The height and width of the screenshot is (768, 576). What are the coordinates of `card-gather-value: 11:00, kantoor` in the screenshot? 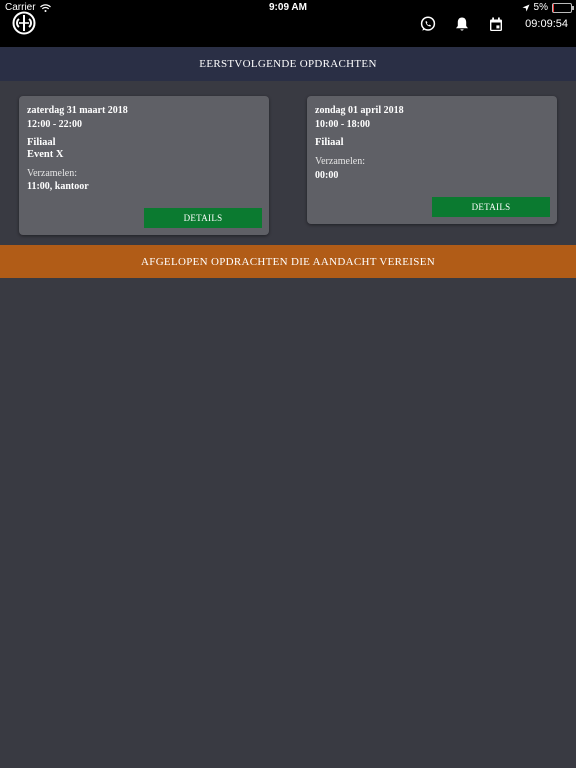 It's located at (58, 186).